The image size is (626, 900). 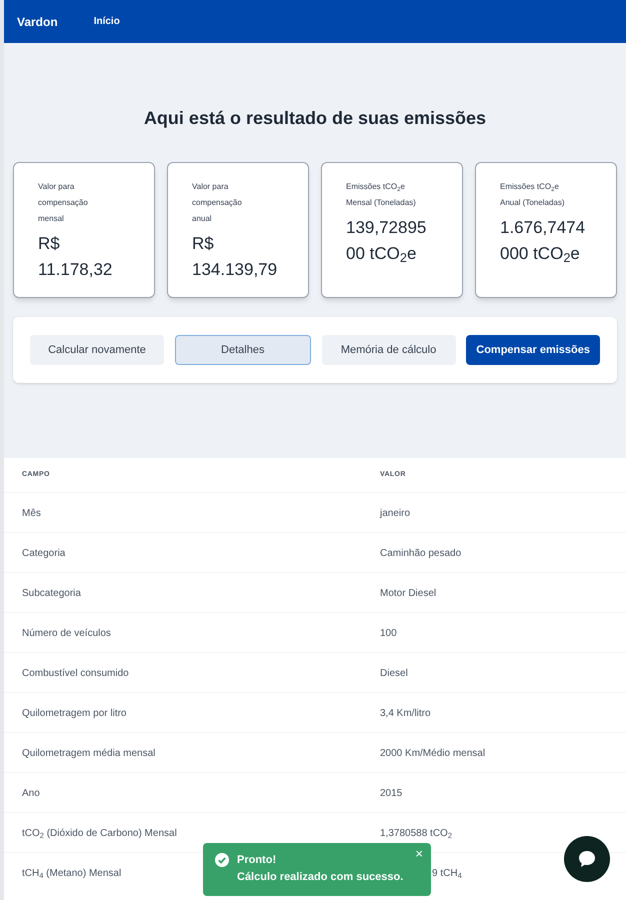 I want to click on check-circle-icon, so click(x=222, y=860).